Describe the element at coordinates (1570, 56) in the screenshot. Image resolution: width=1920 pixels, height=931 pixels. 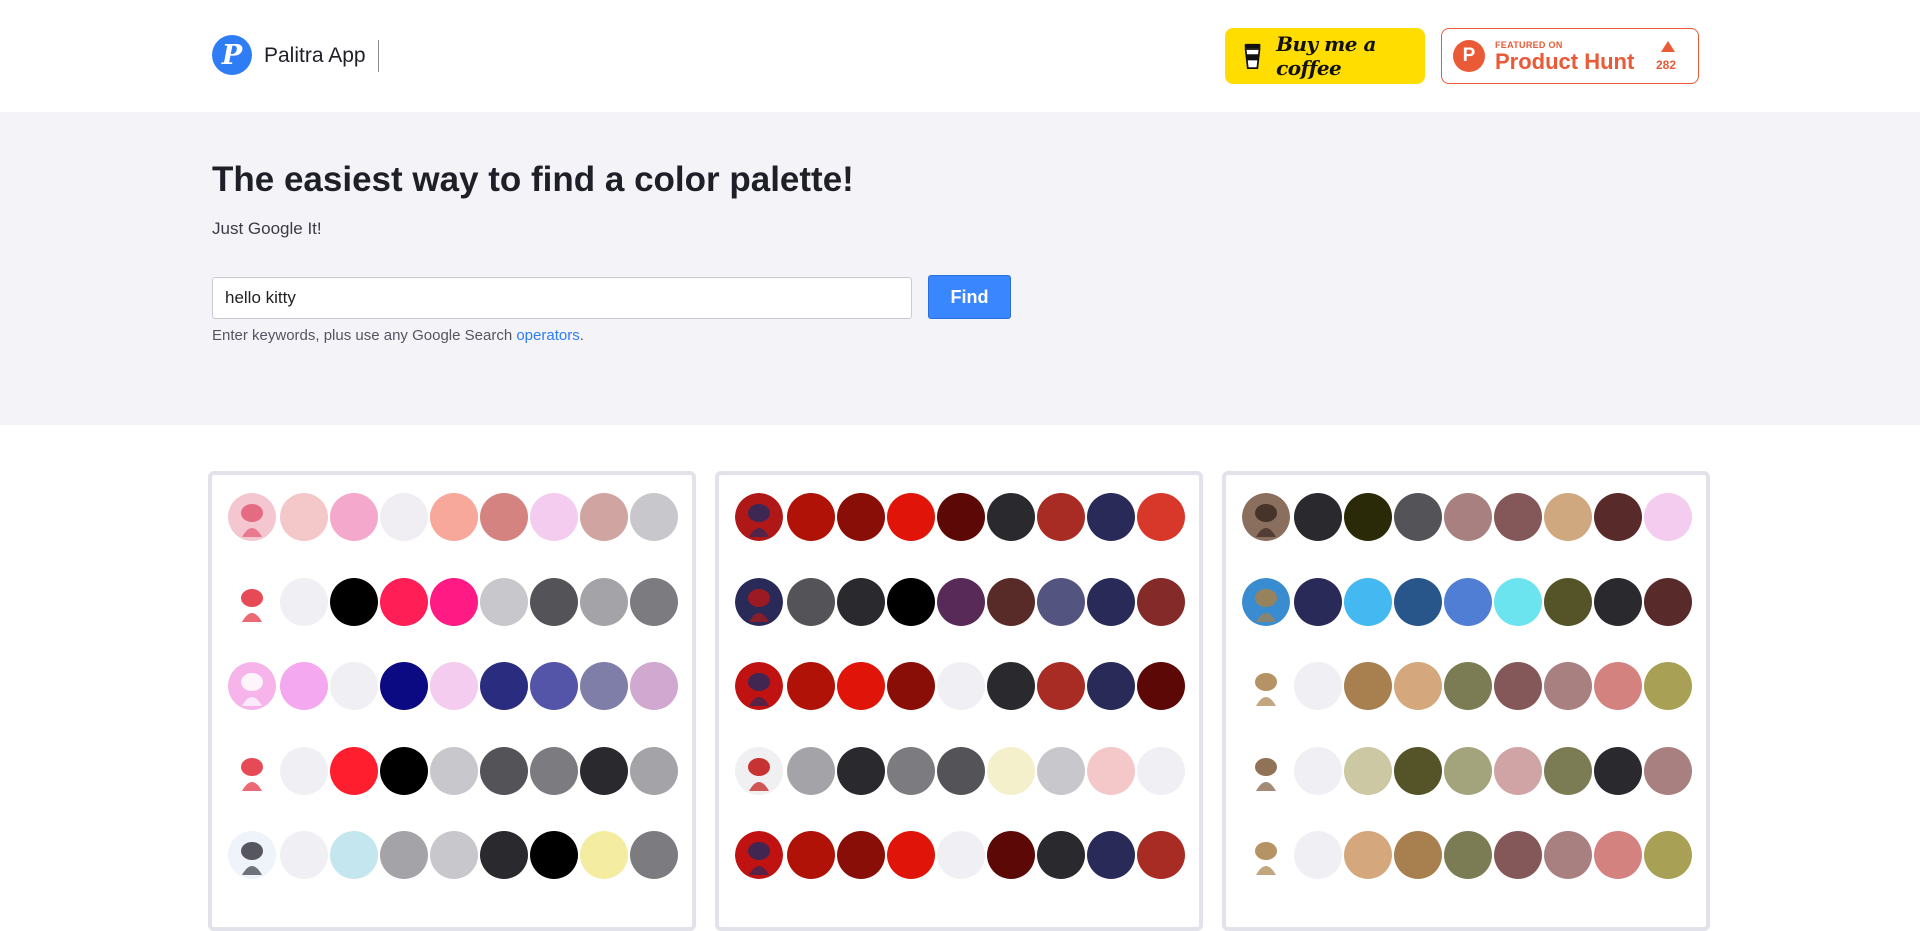
I see `product-hunt-badge: P FEATURED ON Product Hunt 282` at that location.